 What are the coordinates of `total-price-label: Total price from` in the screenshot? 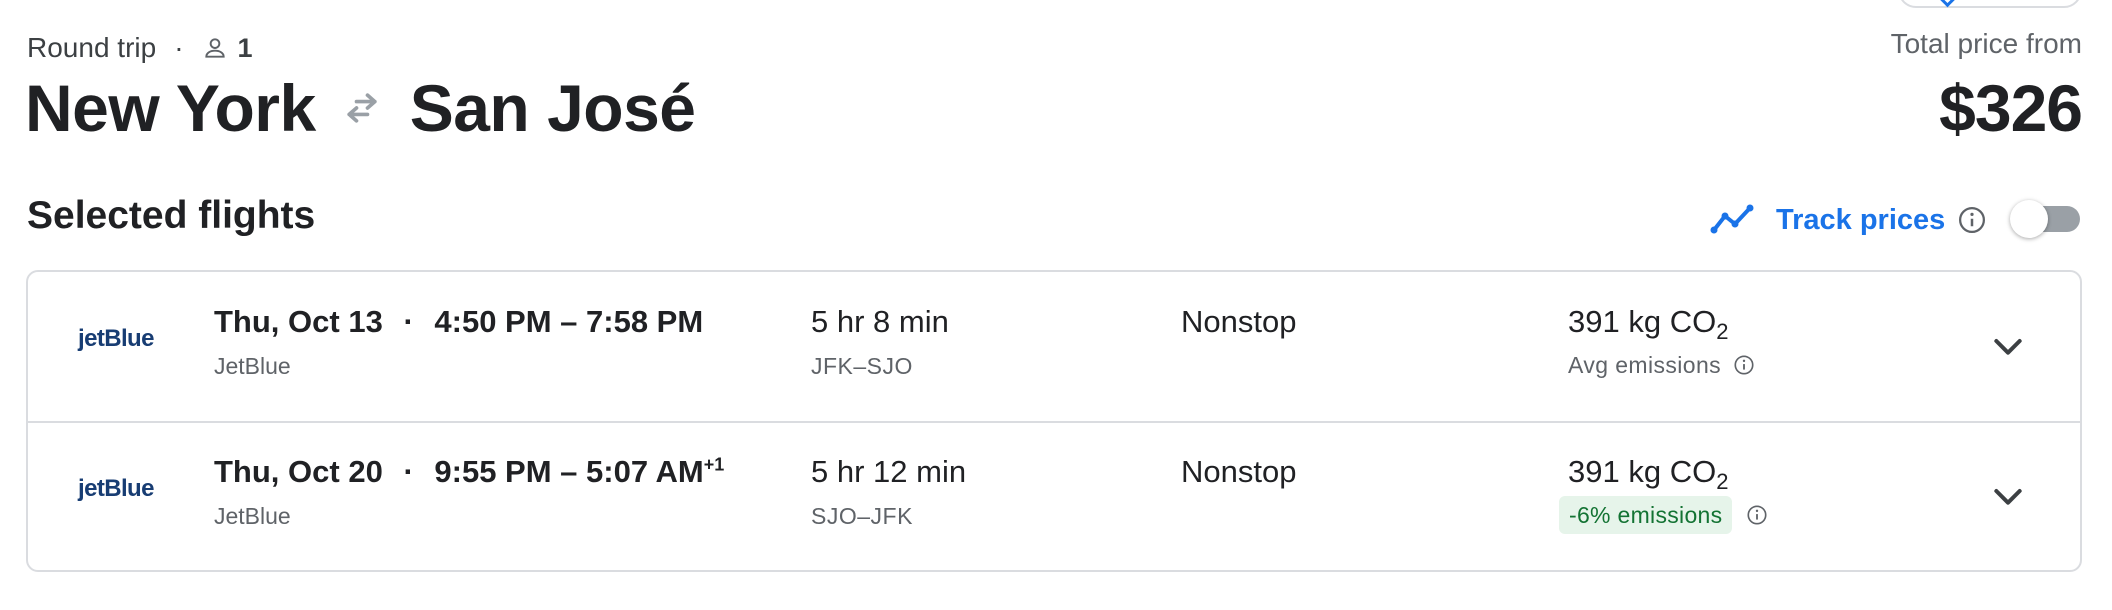 It's located at (1986, 43).